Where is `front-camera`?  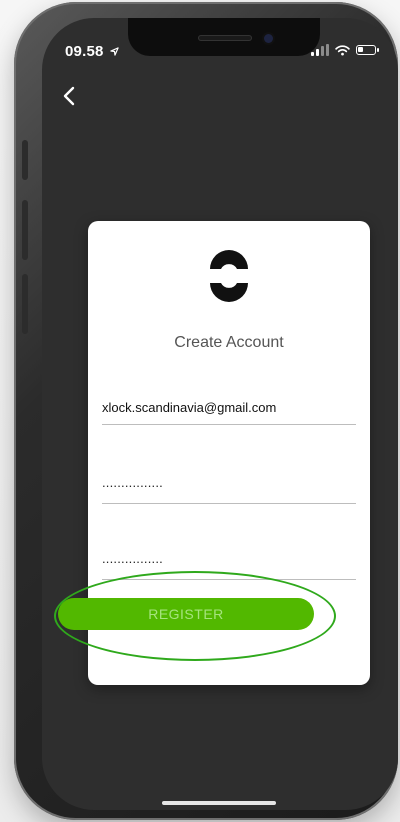 front-camera is located at coordinates (268, 38).